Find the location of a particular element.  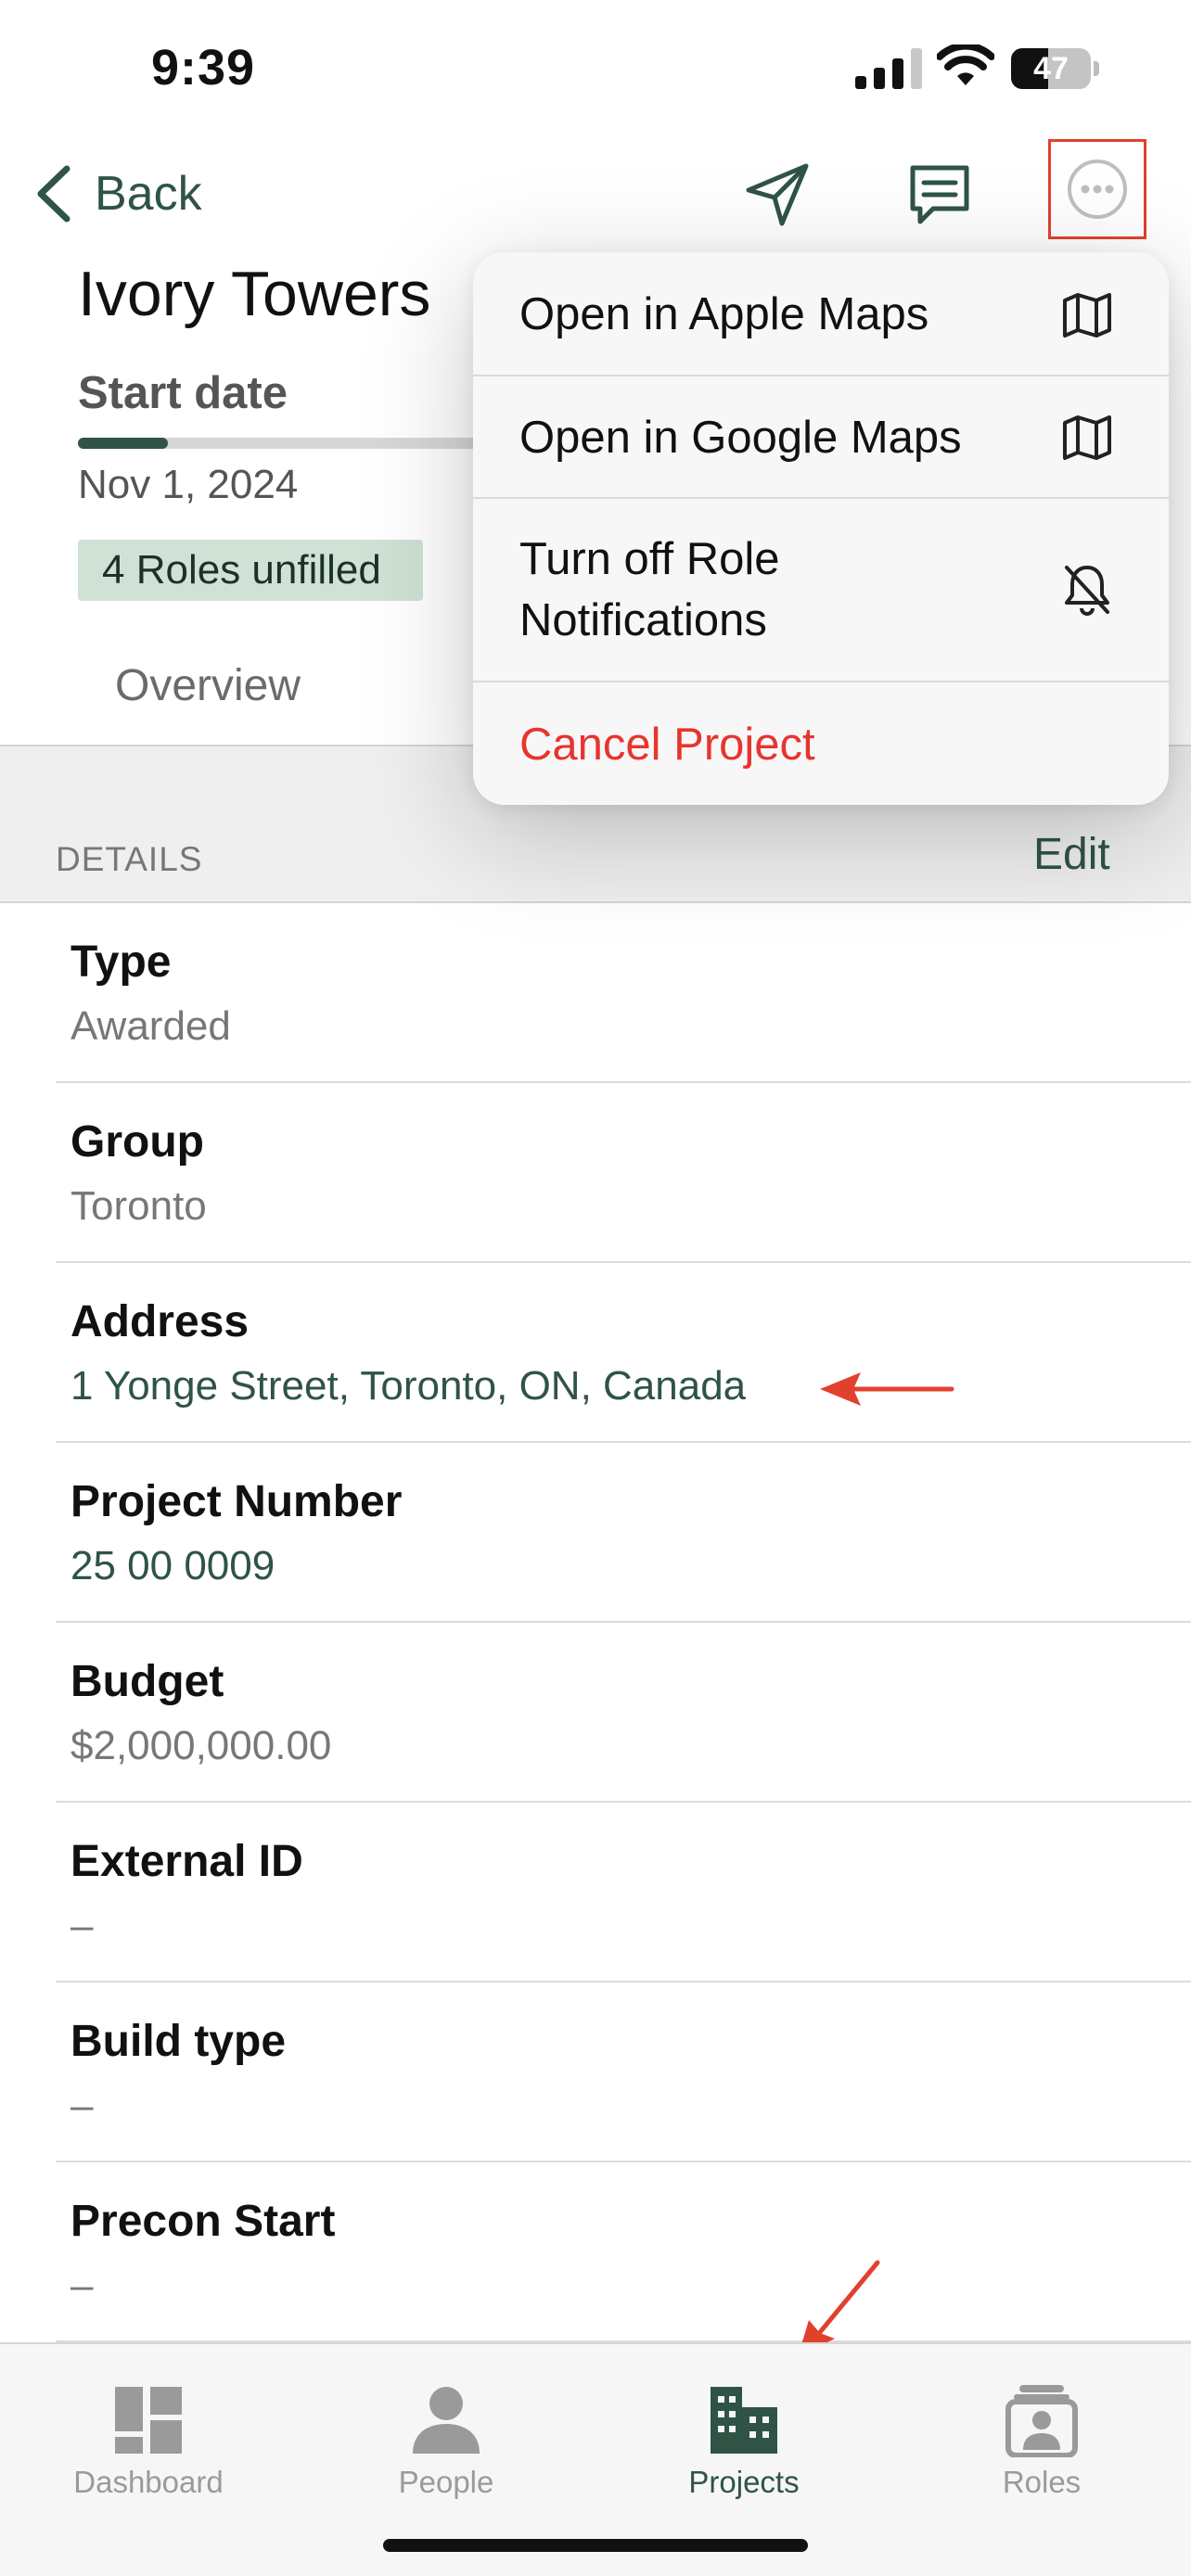

edit-button: Edit is located at coordinates (1071, 854).